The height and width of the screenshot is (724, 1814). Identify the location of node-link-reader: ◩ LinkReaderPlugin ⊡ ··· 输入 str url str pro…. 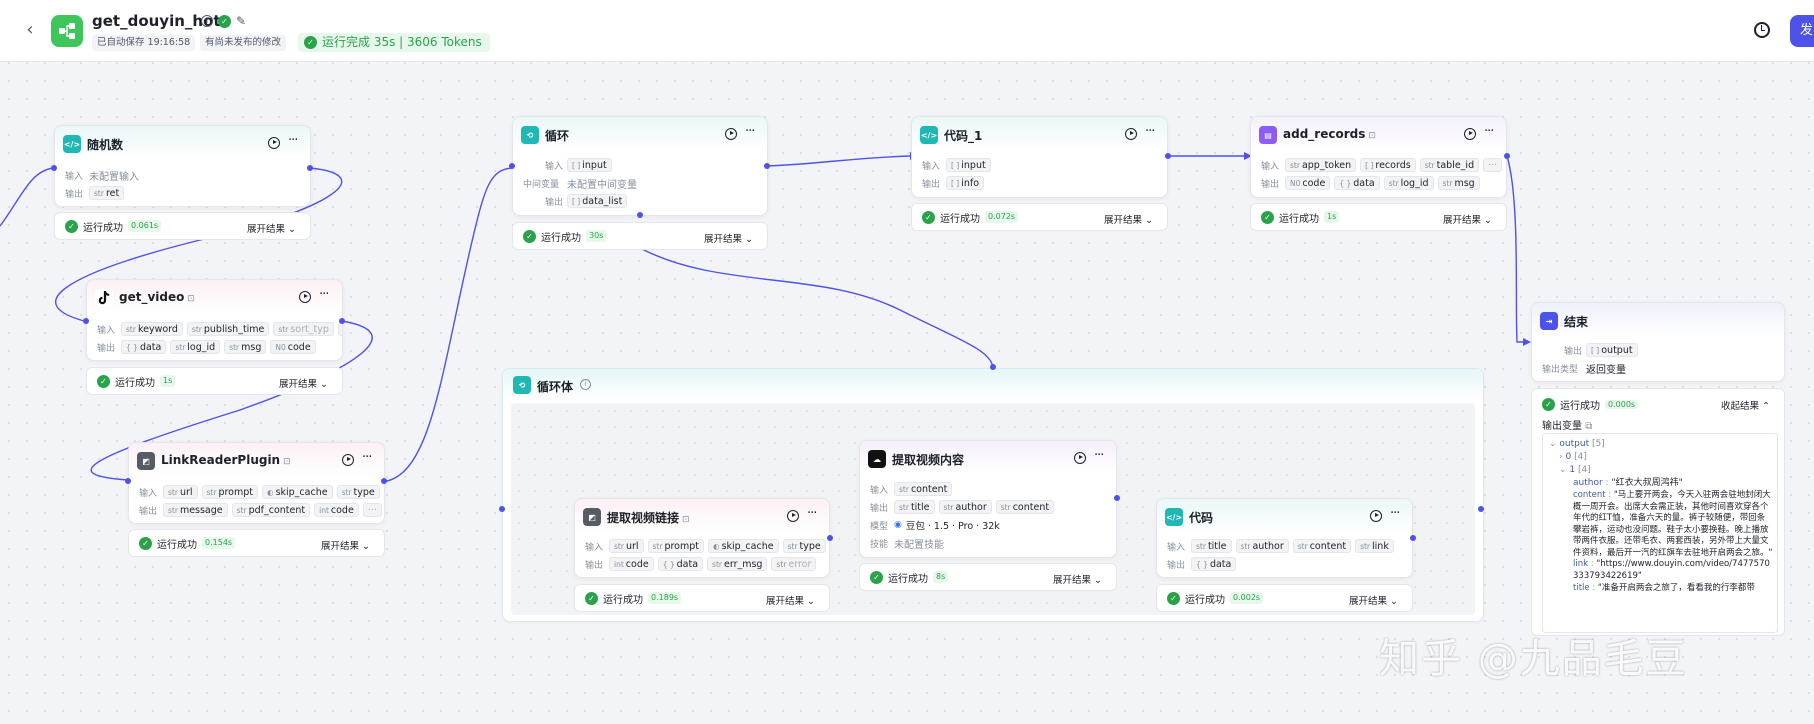
(256, 483).